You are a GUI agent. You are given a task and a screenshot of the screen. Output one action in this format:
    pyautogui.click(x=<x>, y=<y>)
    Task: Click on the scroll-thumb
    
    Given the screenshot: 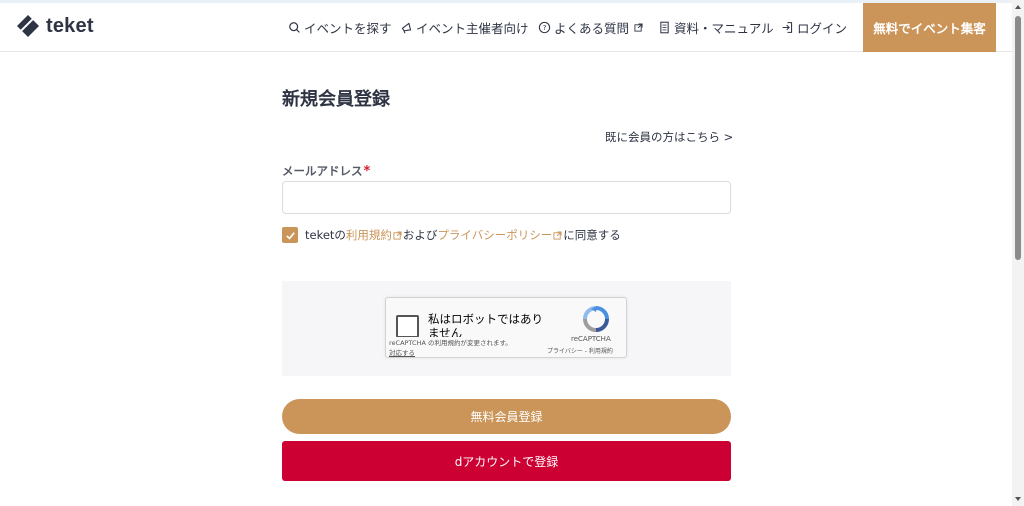 What is the action you would take?
    pyautogui.click(x=1018, y=138)
    